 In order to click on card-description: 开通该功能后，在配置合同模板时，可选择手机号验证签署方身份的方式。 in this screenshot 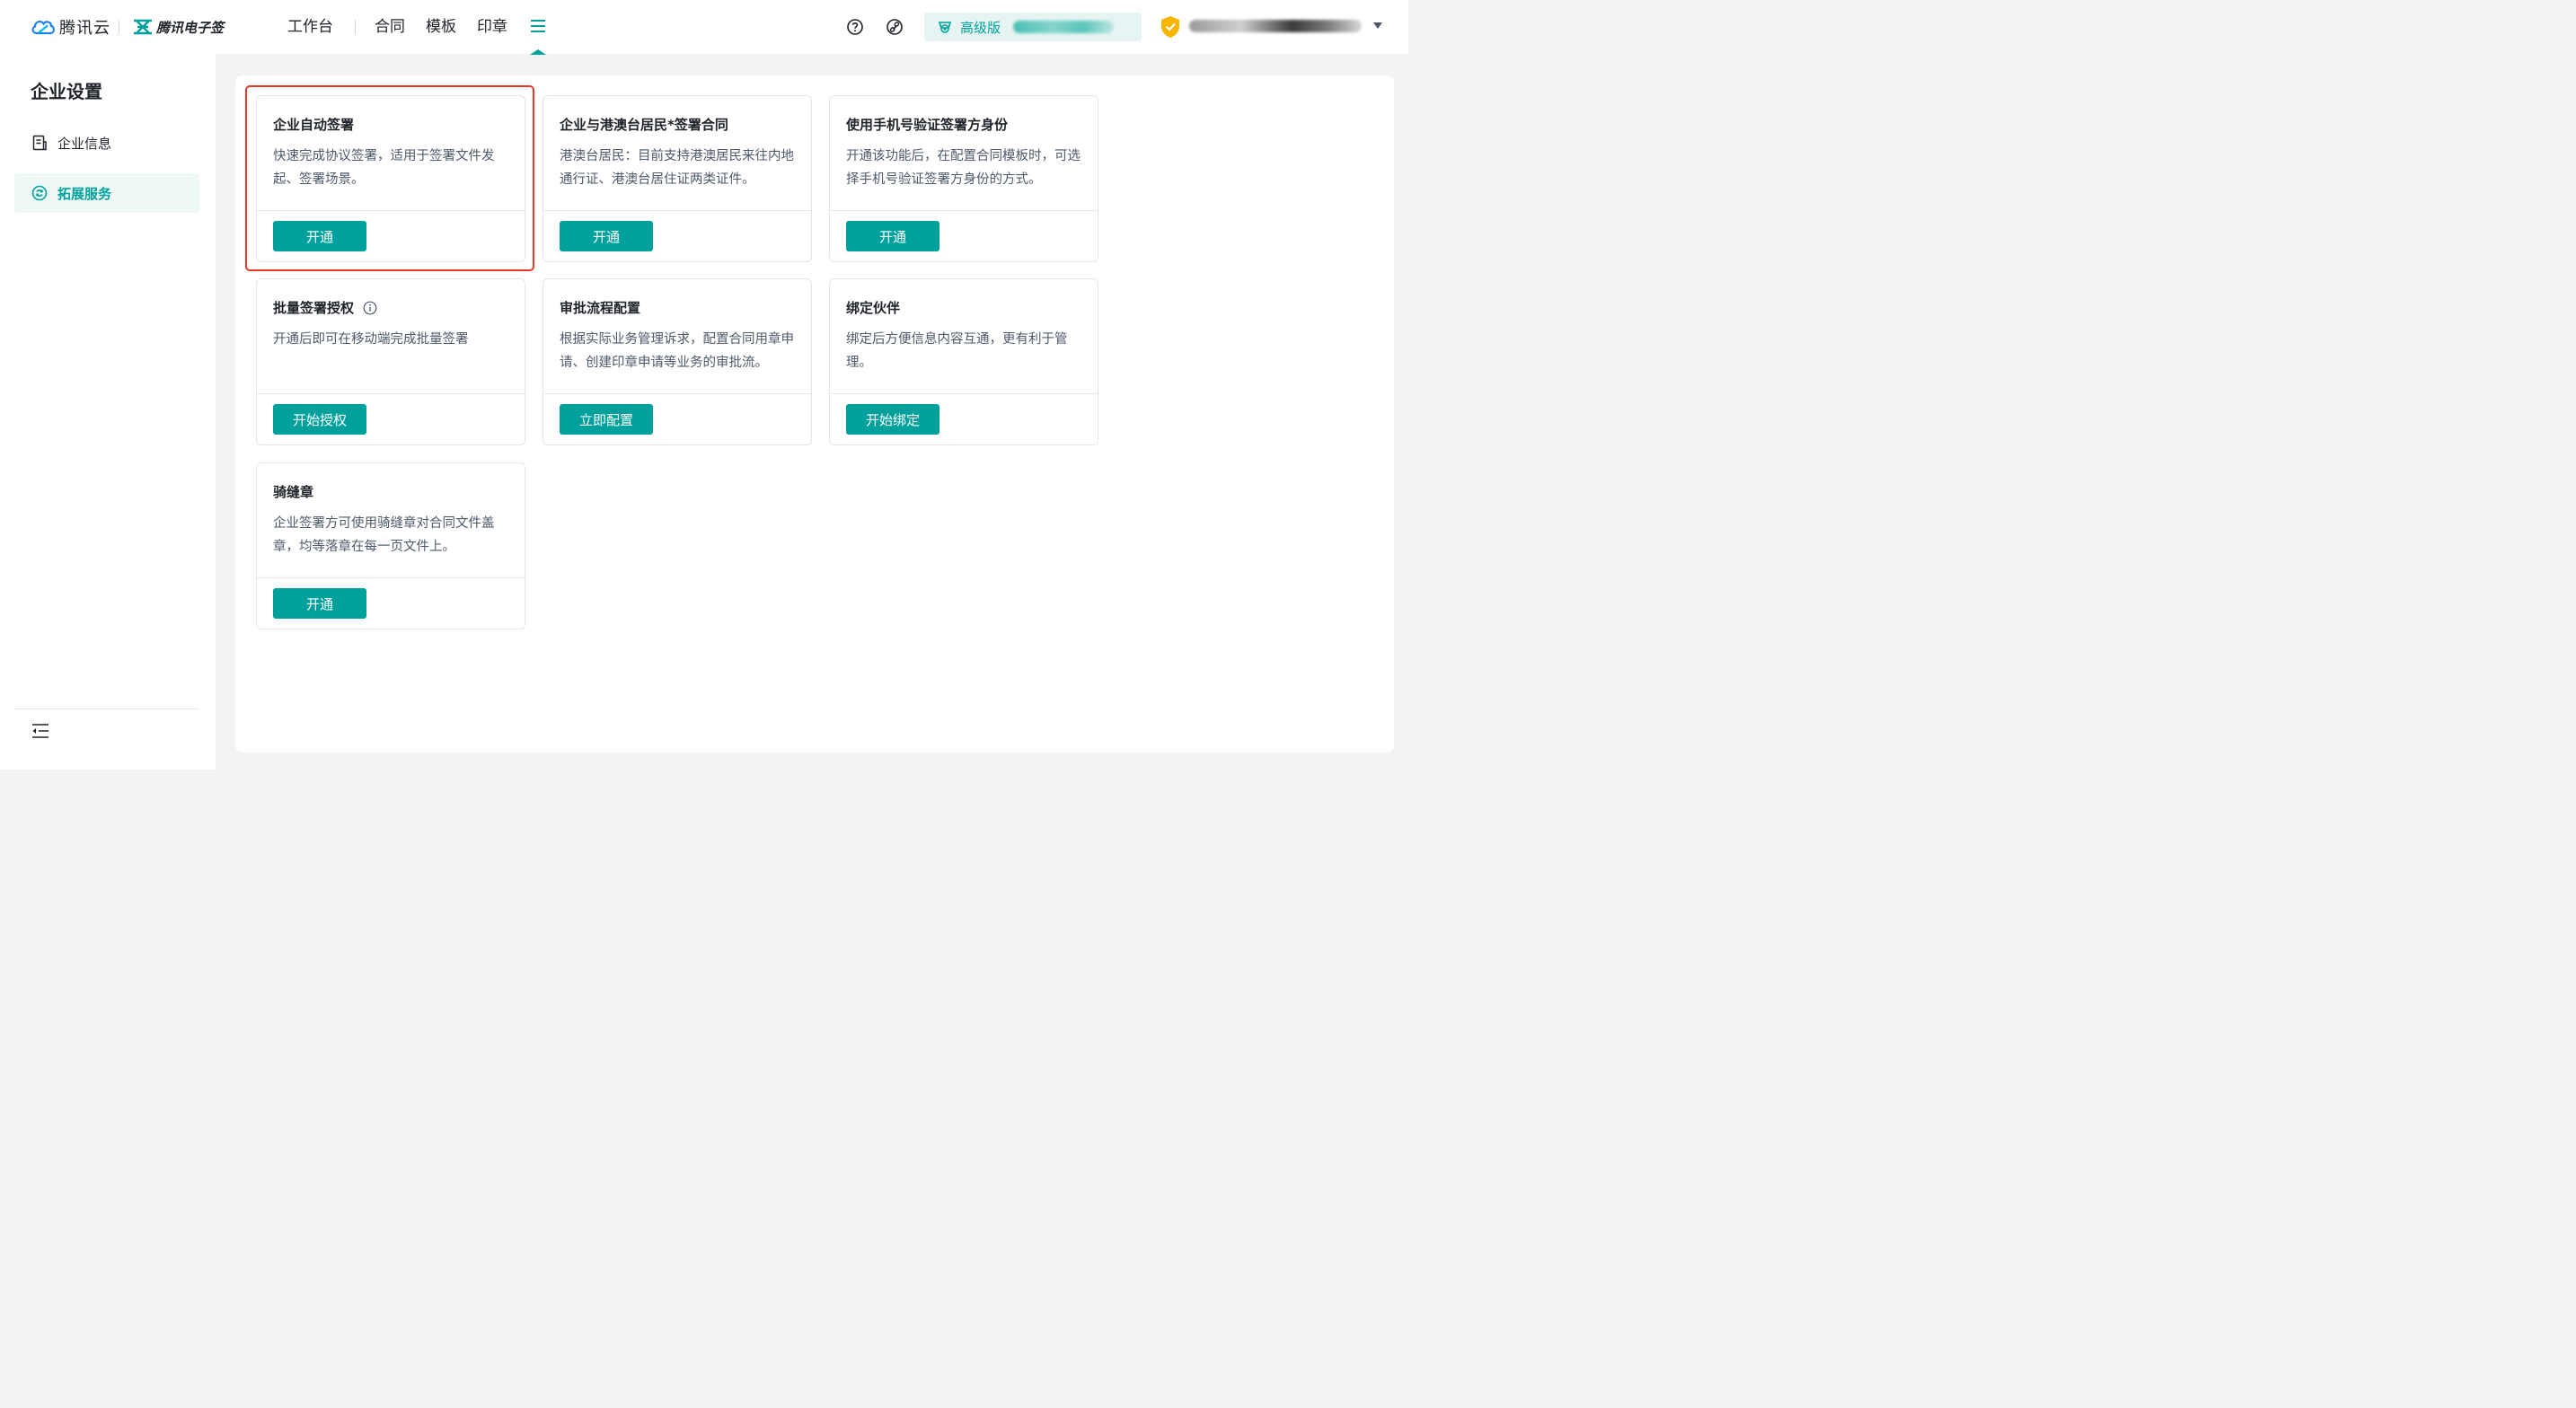, I will do `click(963, 168)`.